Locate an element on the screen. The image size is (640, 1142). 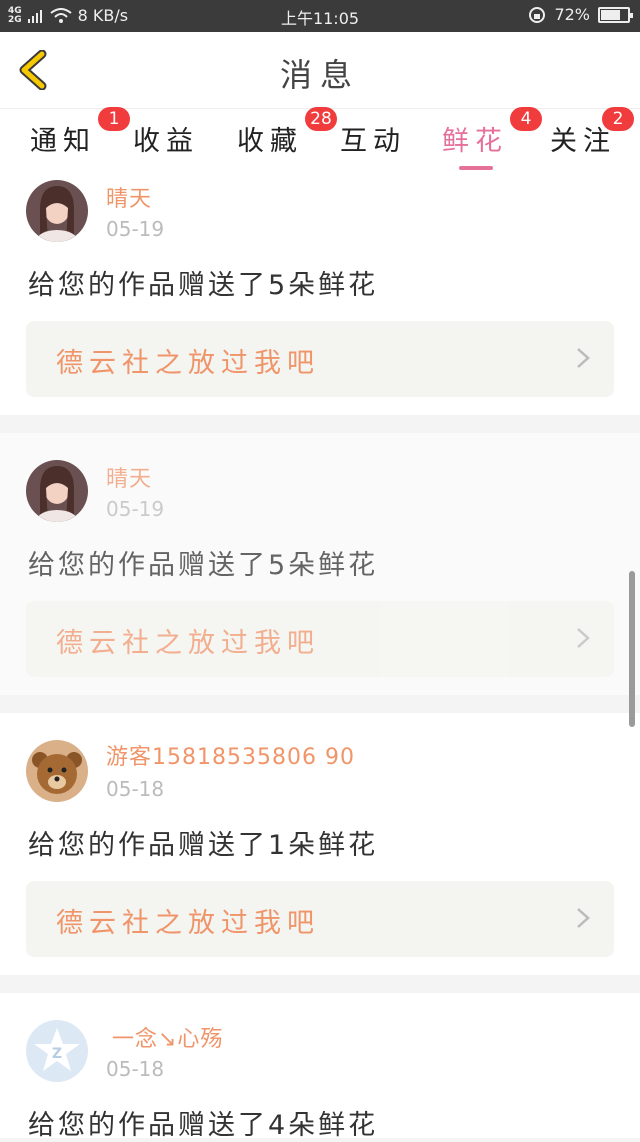
tab-income: 收益 is located at coordinates (166, 138).